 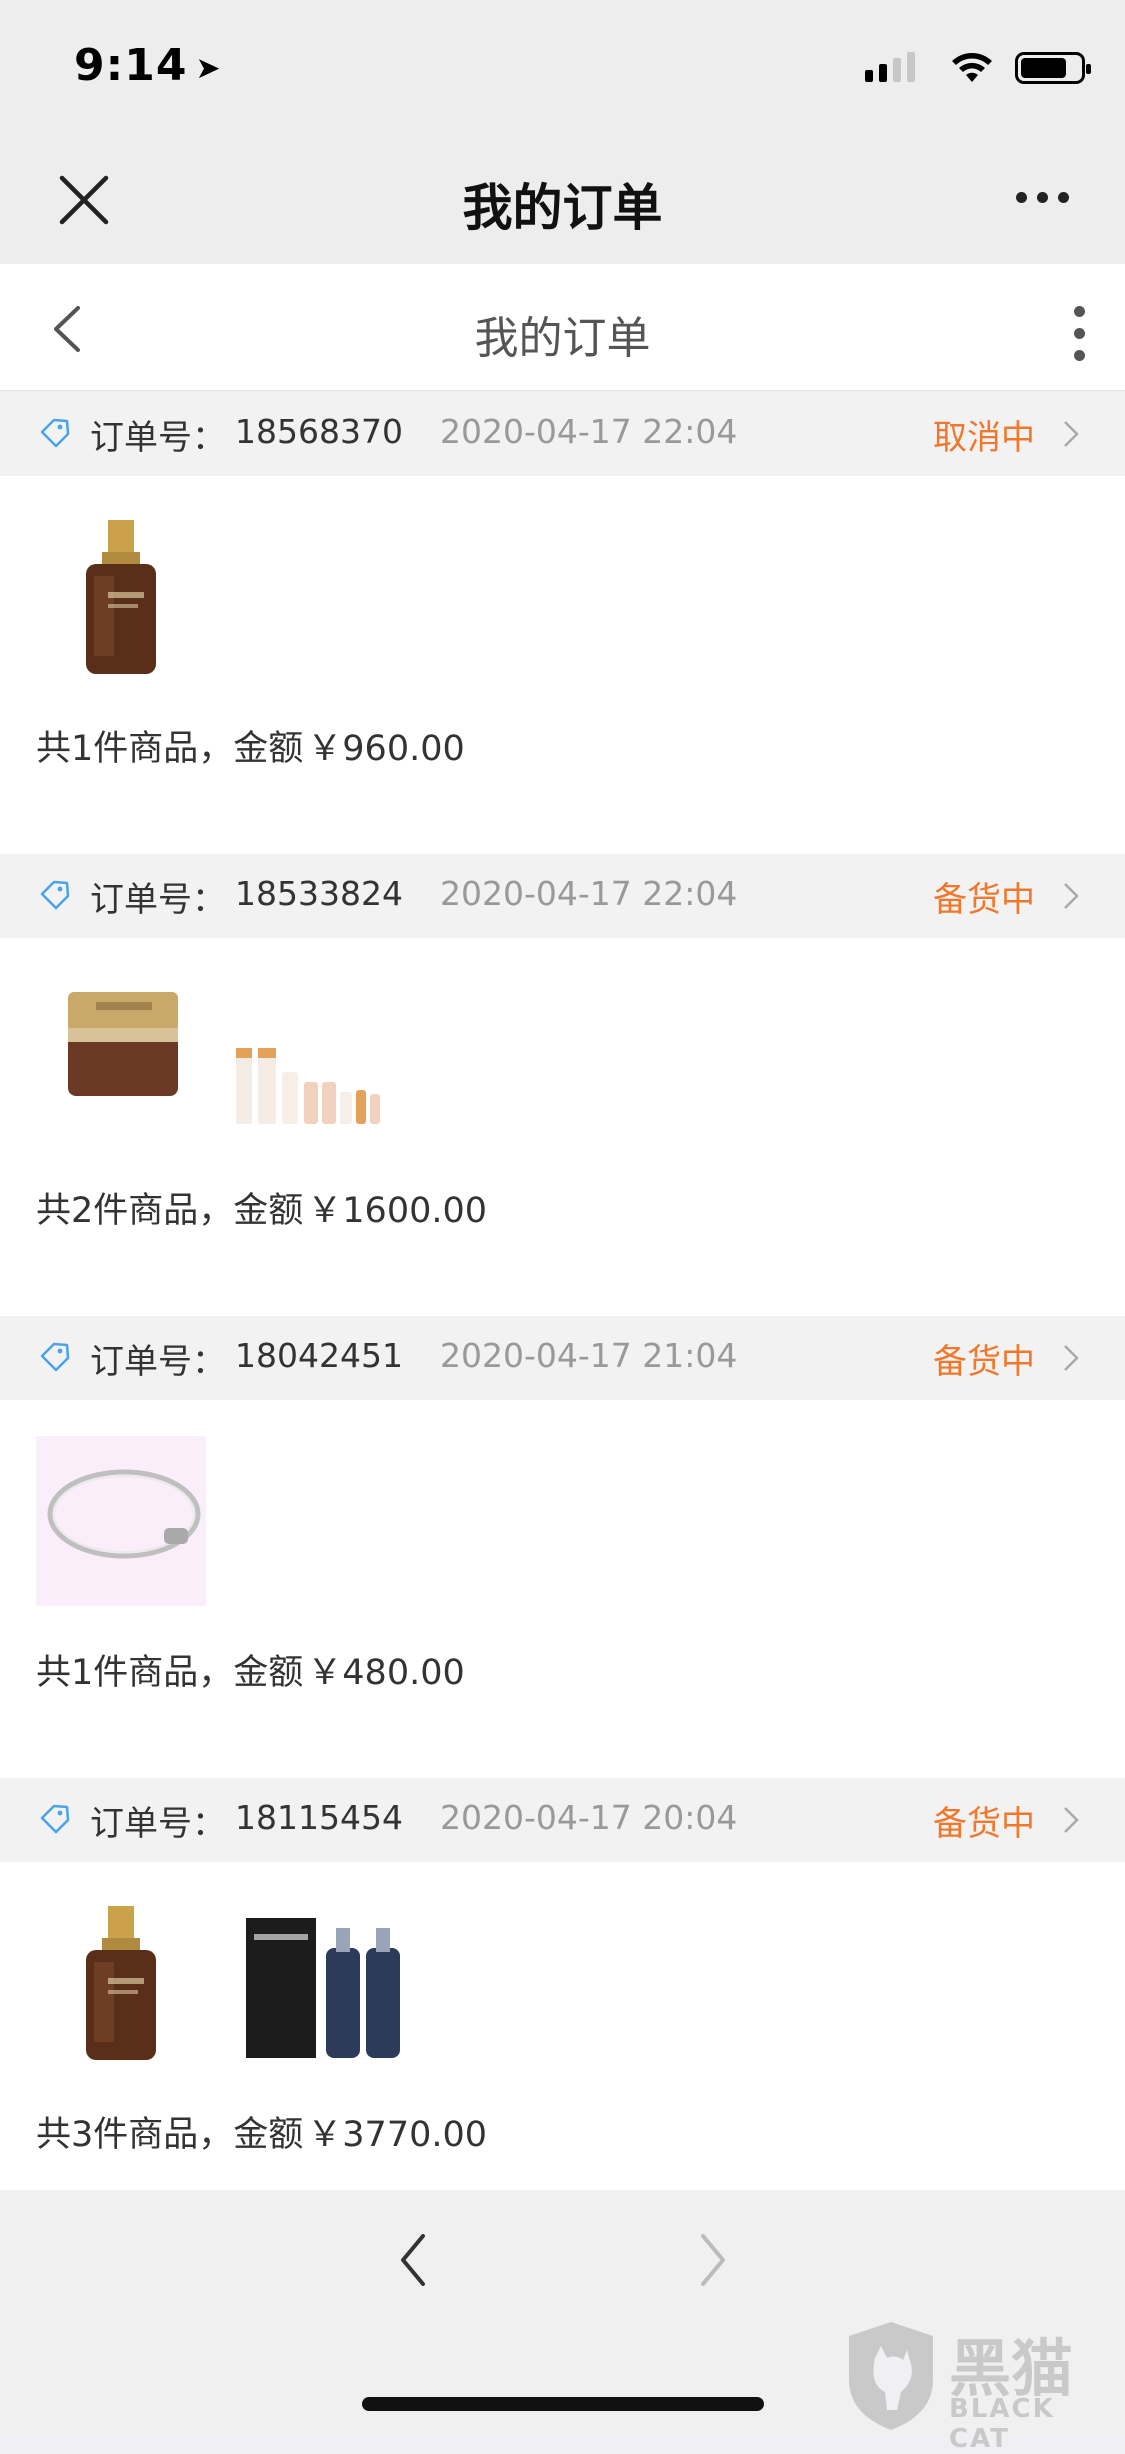 What do you see at coordinates (397, 1211) in the screenshot?
I see `order-amount: ￥1600.00` at bounding box center [397, 1211].